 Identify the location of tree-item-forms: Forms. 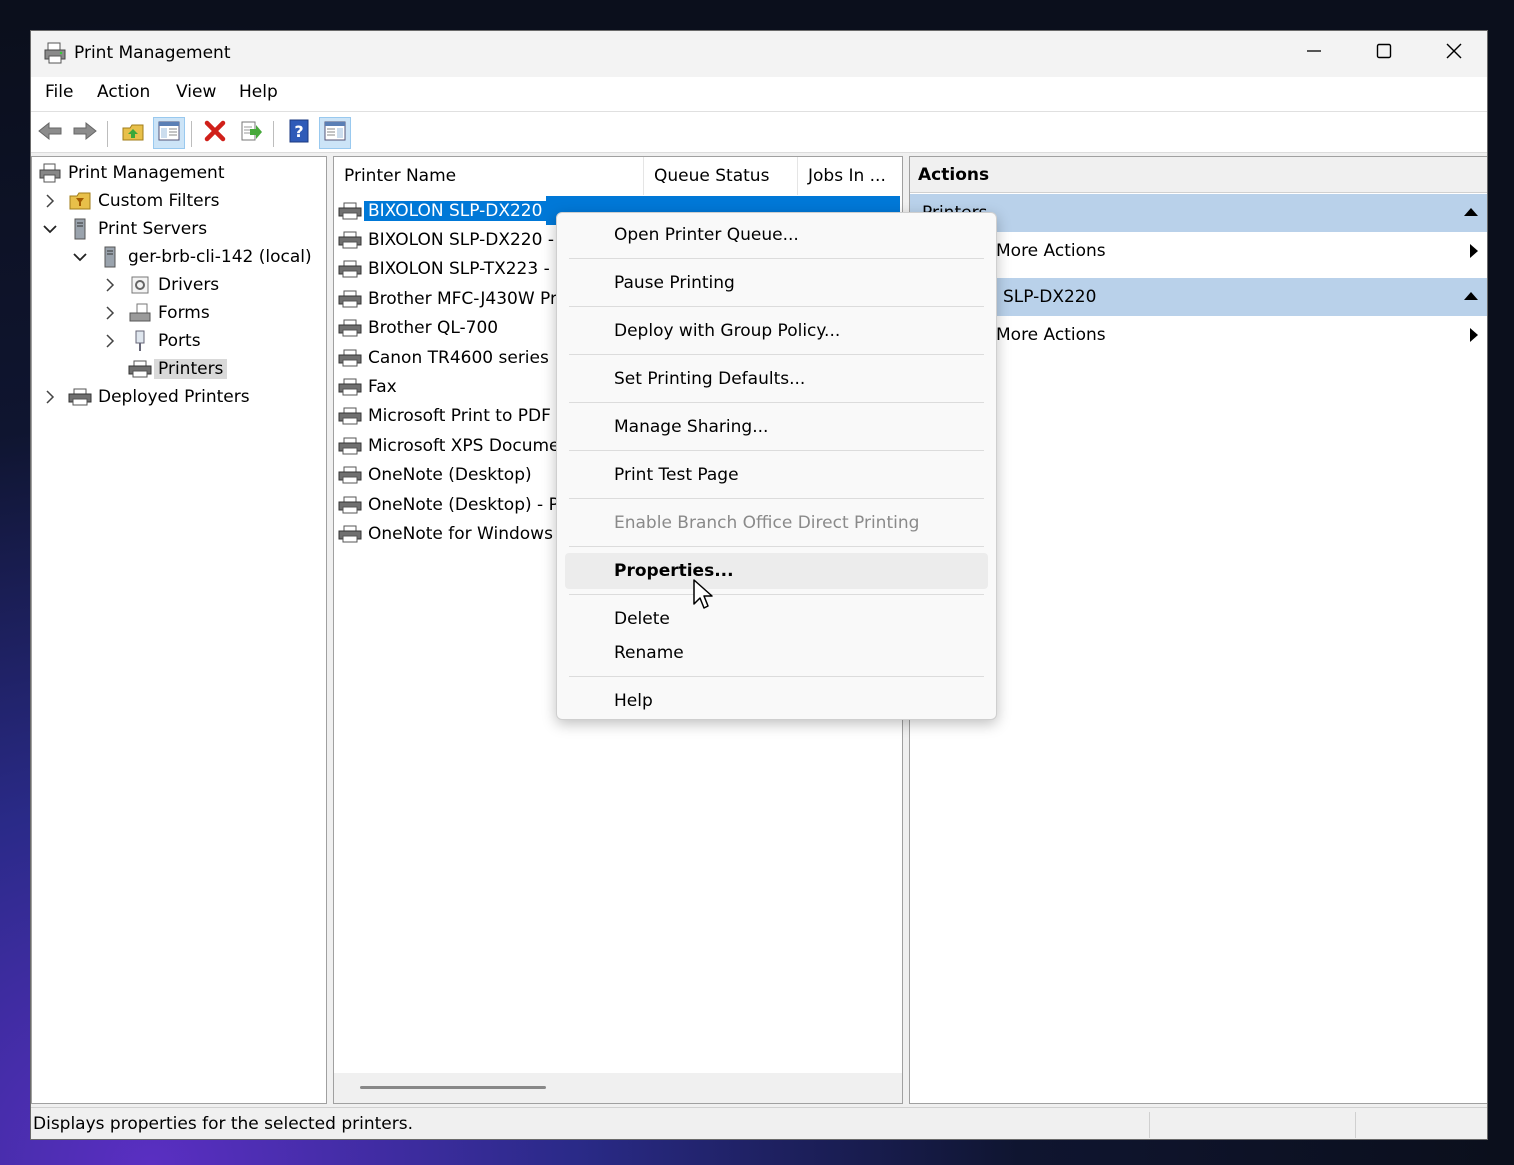
(155, 313).